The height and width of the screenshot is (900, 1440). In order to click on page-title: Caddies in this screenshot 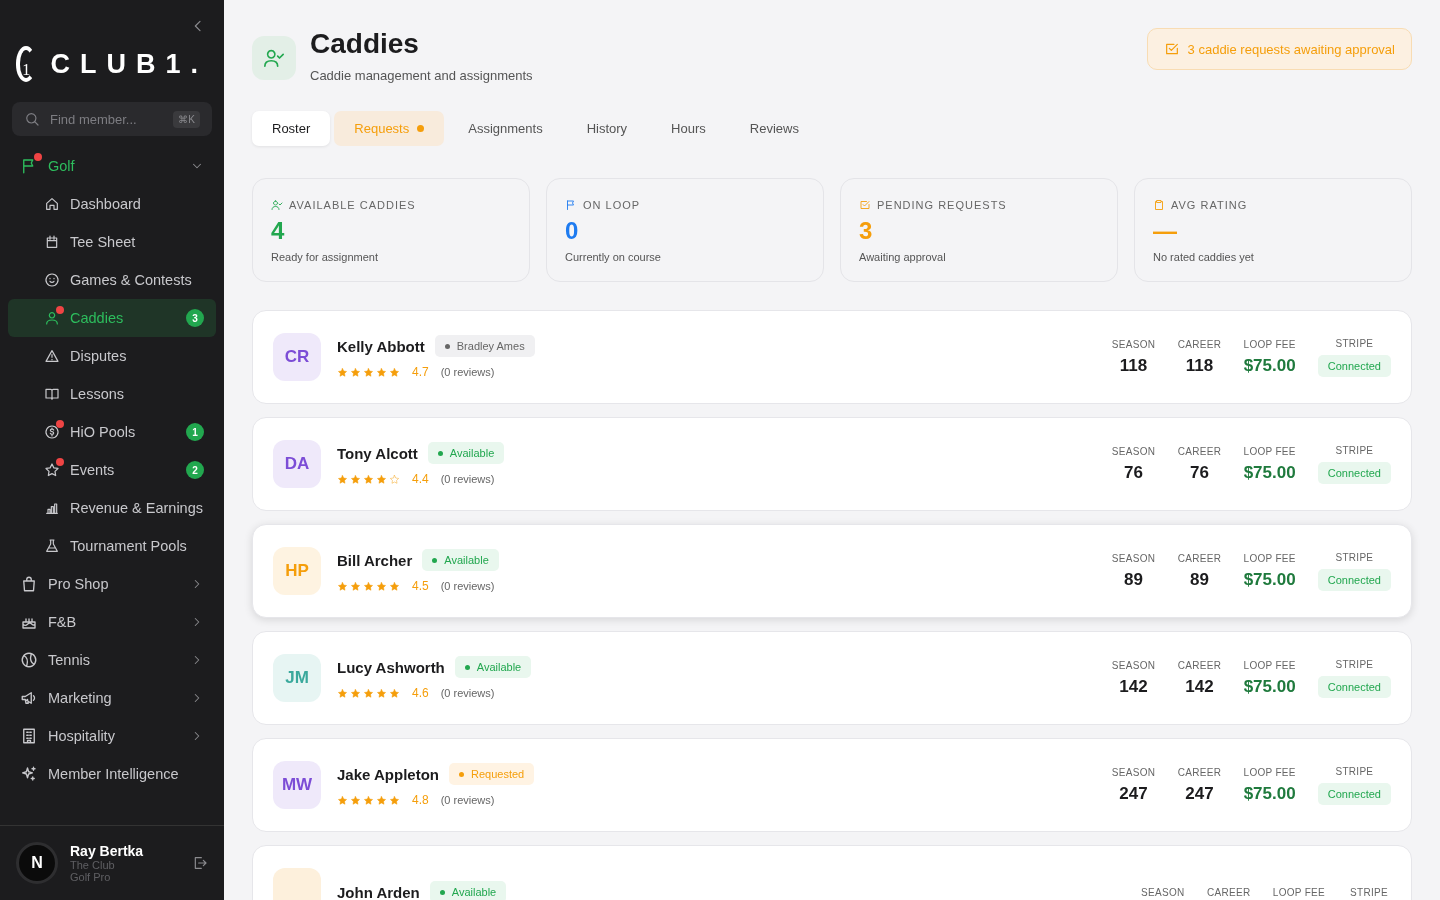, I will do `click(365, 44)`.